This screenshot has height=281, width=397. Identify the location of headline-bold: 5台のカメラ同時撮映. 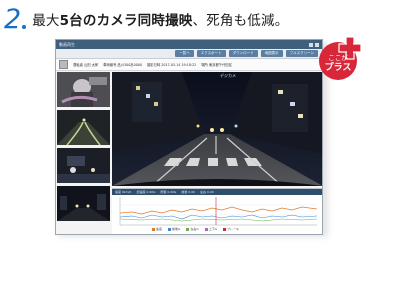
(126, 21).